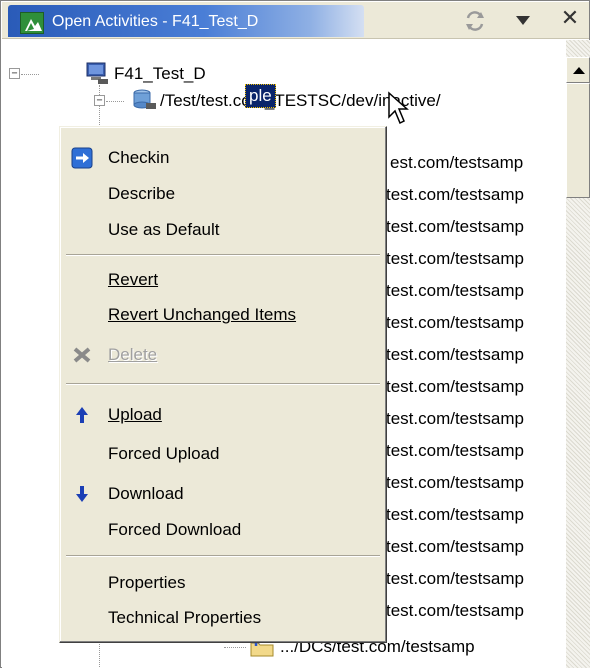 The width and height of the screenshot is (590, 668). I want to click on checkin-arrow-icon, so click(82, 158).